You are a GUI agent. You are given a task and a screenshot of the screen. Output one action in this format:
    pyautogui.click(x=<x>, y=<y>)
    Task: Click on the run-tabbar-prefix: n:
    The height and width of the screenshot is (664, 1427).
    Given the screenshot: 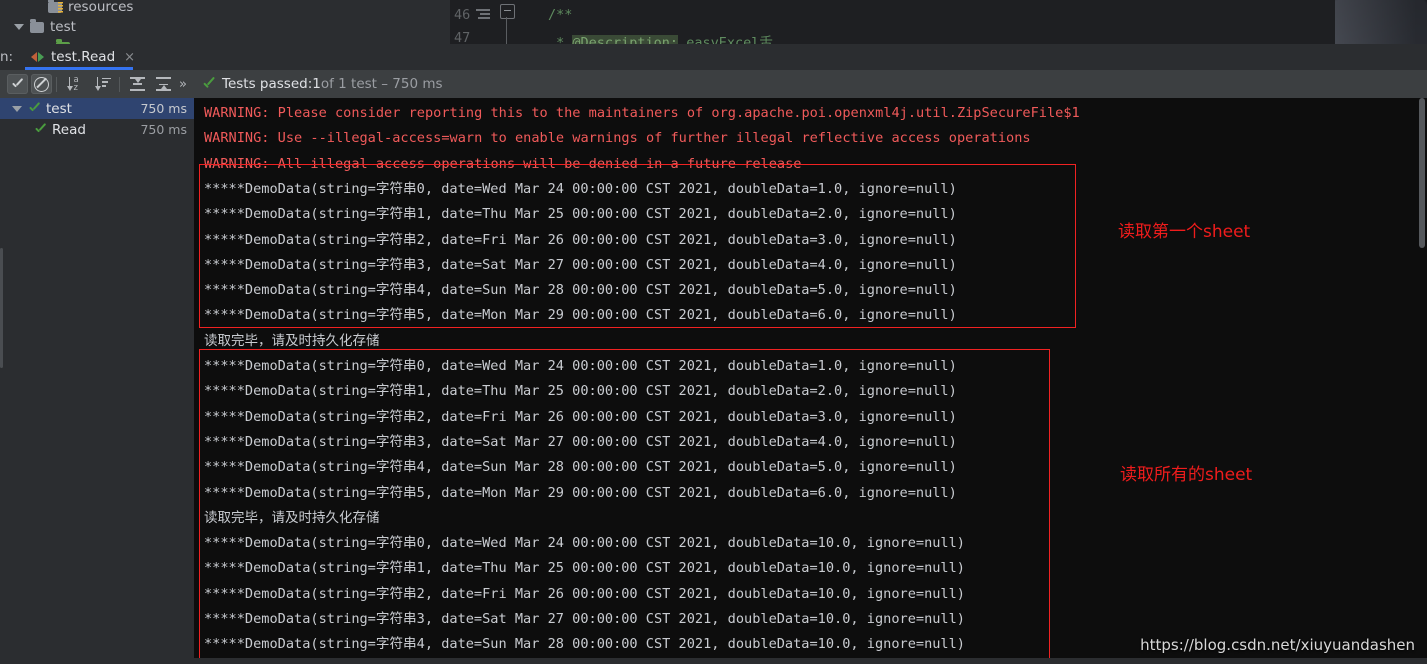 What is the action you would take?
    pyautogui.click(x=7, y=57)
    